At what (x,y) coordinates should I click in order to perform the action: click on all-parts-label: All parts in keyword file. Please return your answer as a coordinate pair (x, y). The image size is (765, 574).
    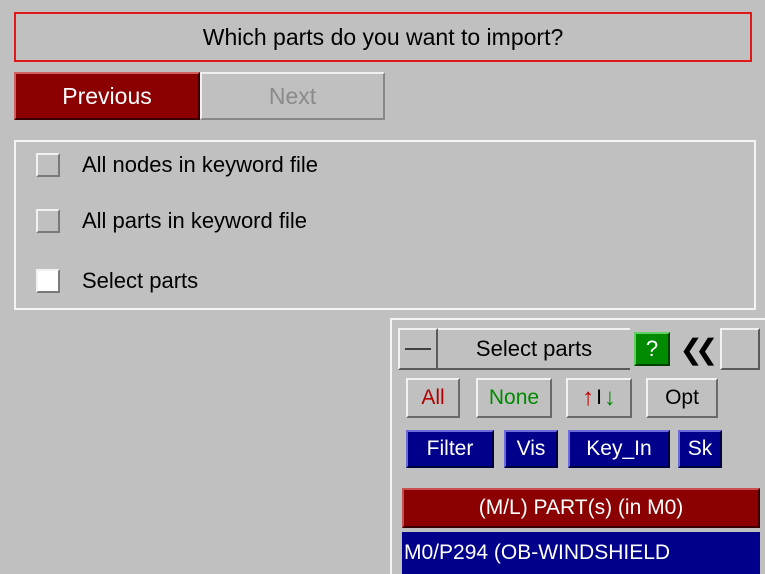
    Looking at the image, I should click on (194, 220).